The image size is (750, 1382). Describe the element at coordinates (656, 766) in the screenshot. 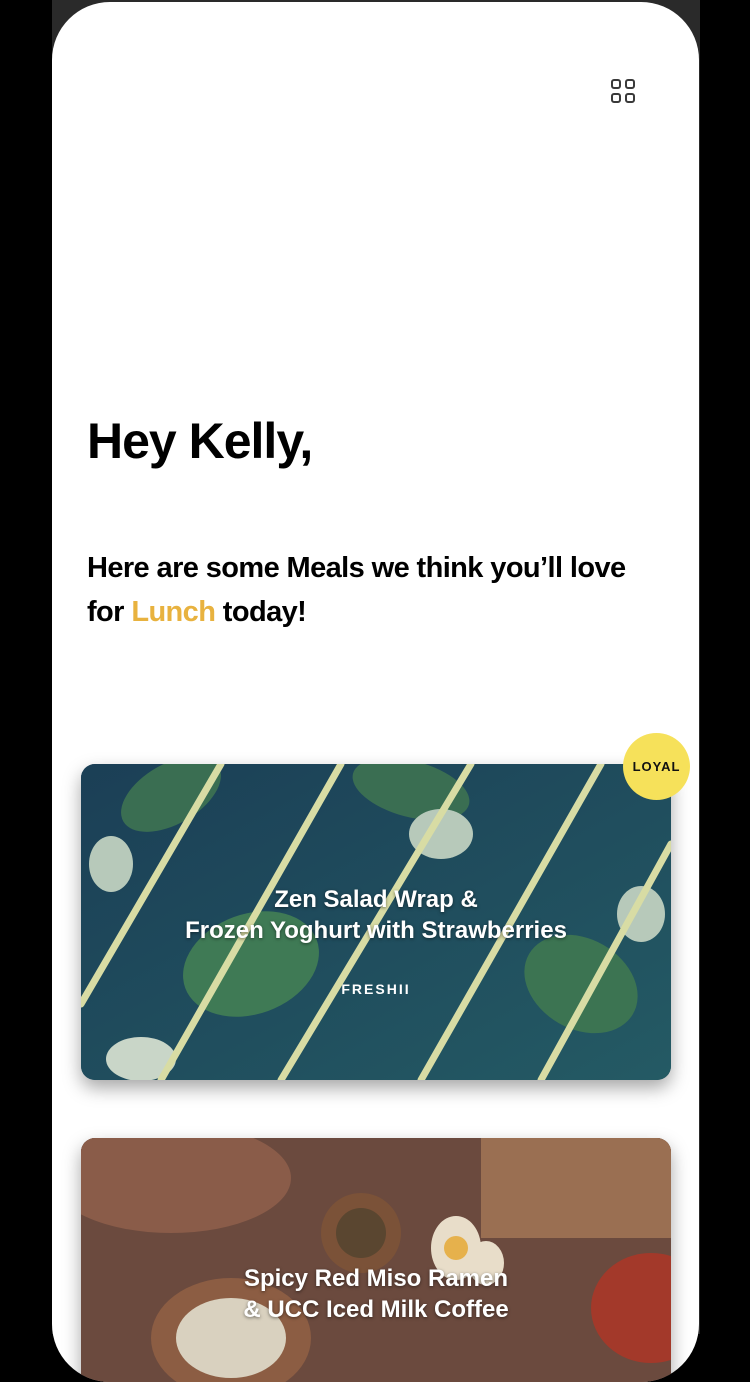

I see `loyal-badge: LOYAL` at that location.